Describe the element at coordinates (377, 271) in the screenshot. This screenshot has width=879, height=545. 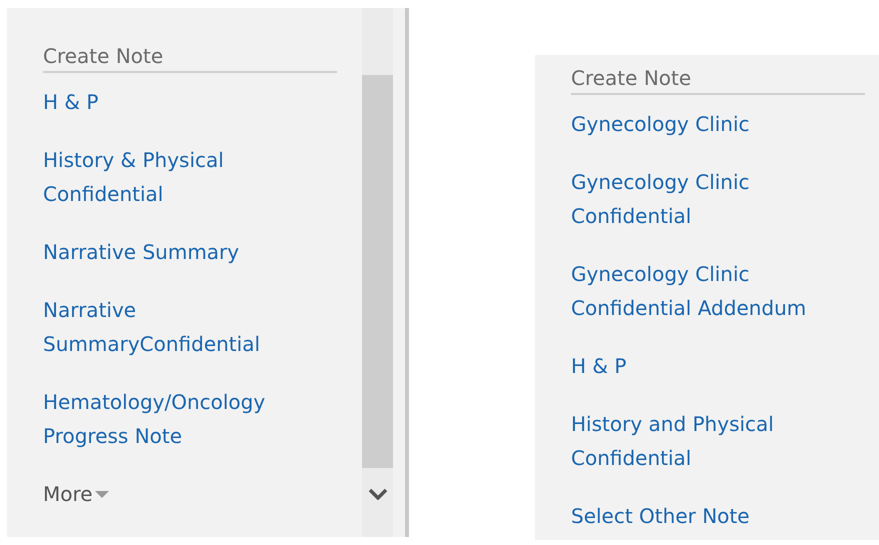
I see `scrollbar-thumb` at that location.